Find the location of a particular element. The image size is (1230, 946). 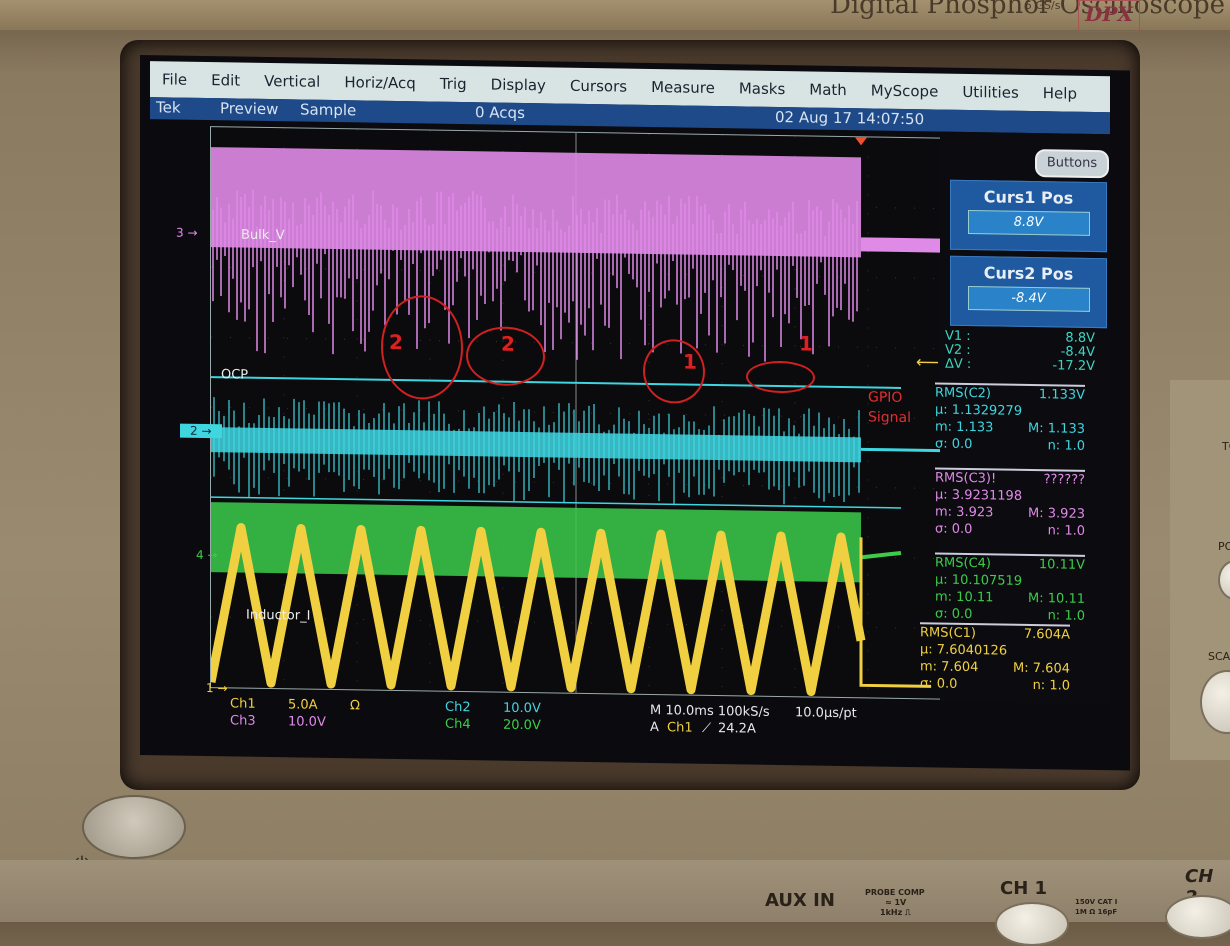

menu-myscope: MyScope is located at coordinates (905, 90).